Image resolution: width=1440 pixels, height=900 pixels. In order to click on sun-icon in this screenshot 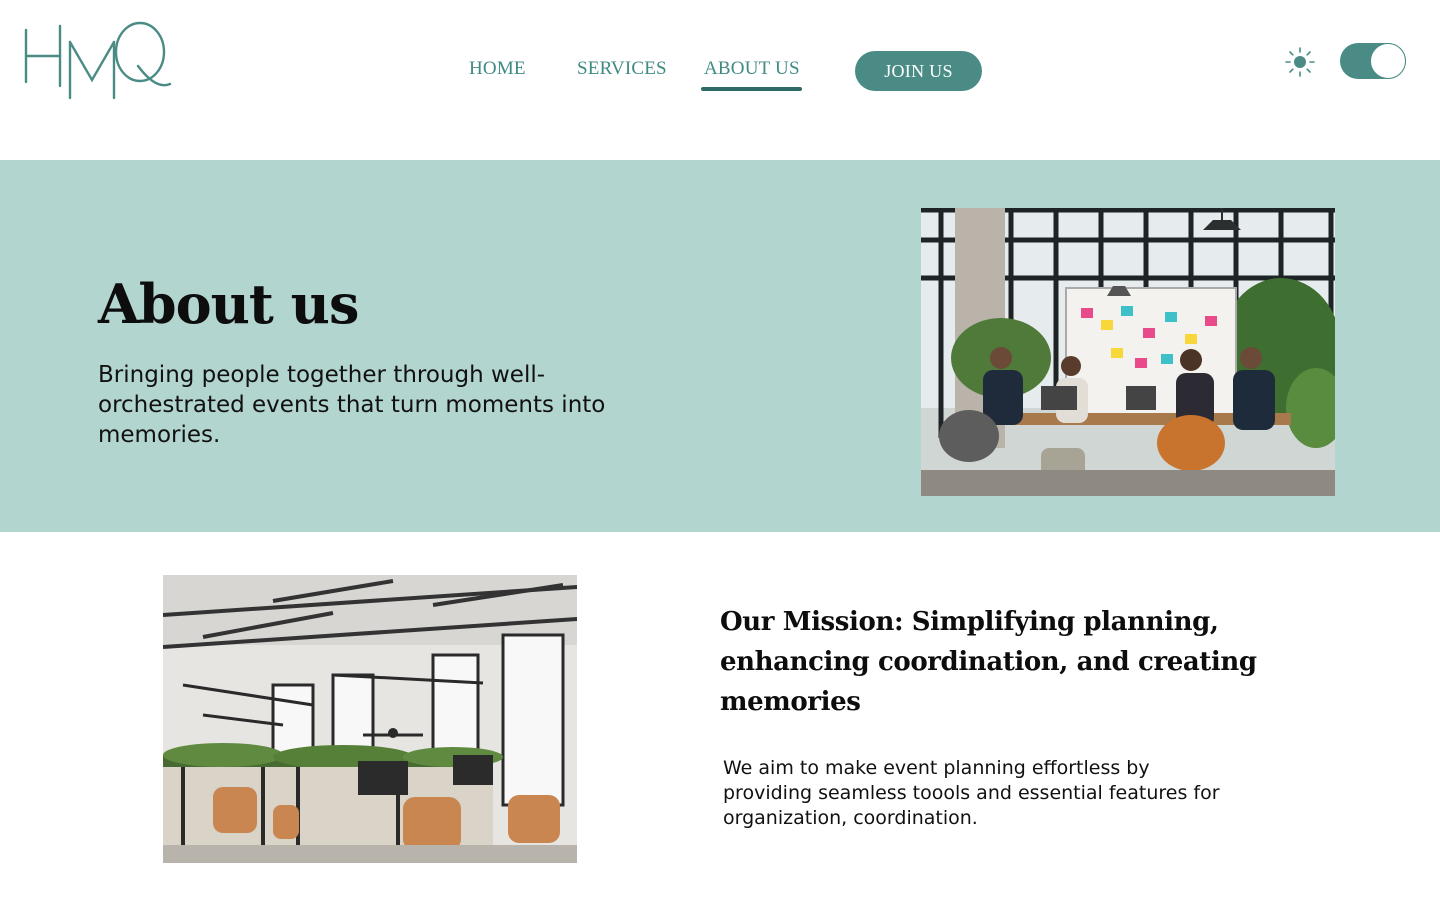, I will do `click(1300, 62)`.